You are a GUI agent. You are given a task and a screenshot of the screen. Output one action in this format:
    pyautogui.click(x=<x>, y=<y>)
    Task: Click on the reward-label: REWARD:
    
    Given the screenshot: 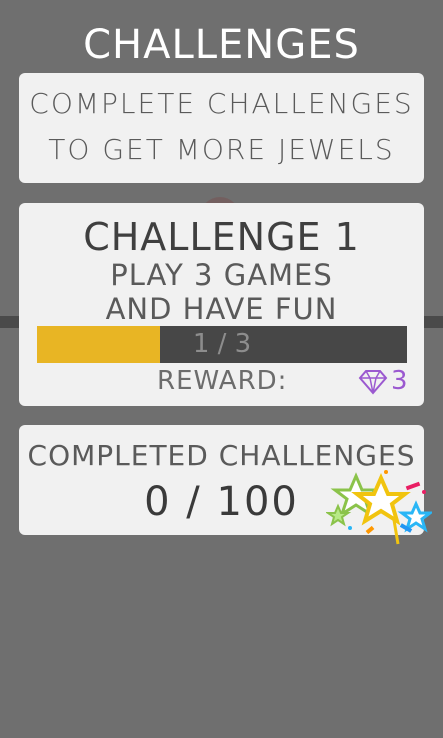 What is the action you would take?
    pyautogui.click(x=222, y=381)
    